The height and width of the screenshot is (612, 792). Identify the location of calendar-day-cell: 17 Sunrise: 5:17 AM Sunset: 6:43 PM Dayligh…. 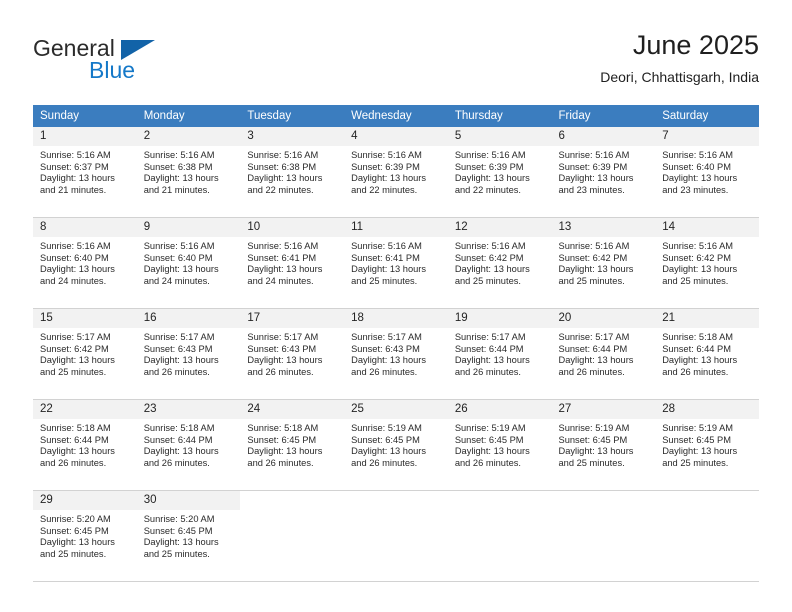
(292, 354).